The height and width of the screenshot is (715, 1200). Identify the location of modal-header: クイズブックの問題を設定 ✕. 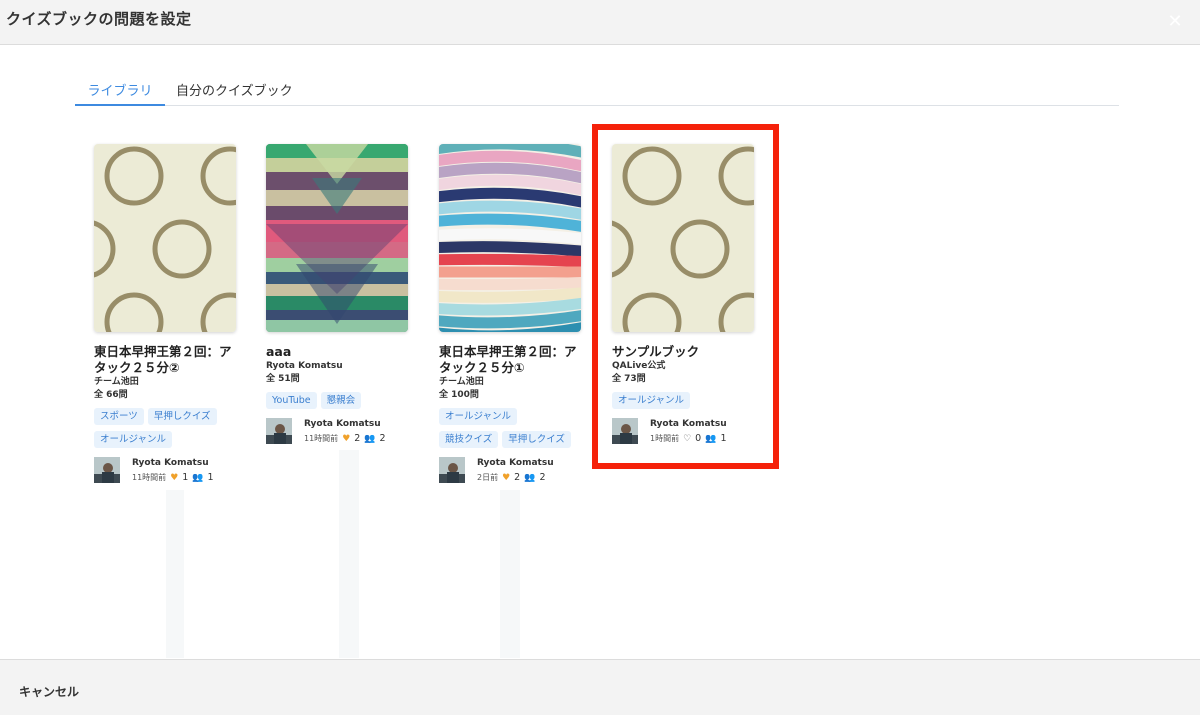
(600, 22).